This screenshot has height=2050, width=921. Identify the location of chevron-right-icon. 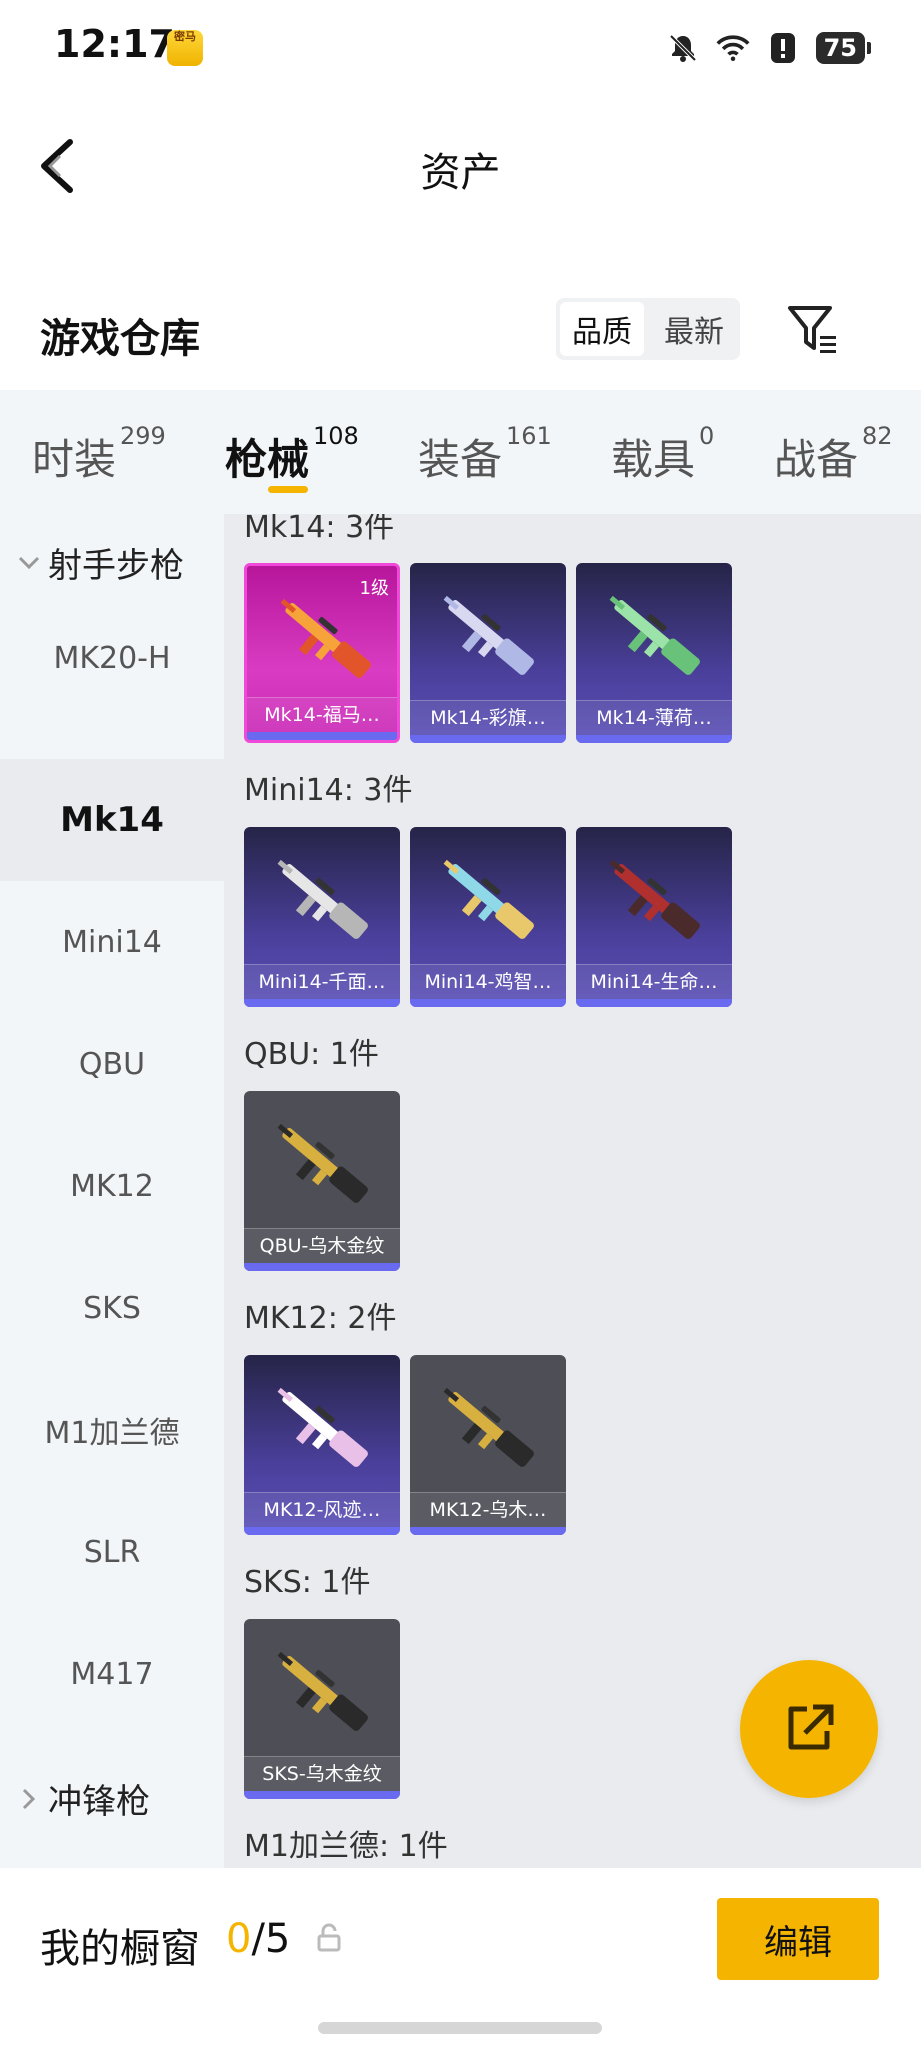
(29, 1798).